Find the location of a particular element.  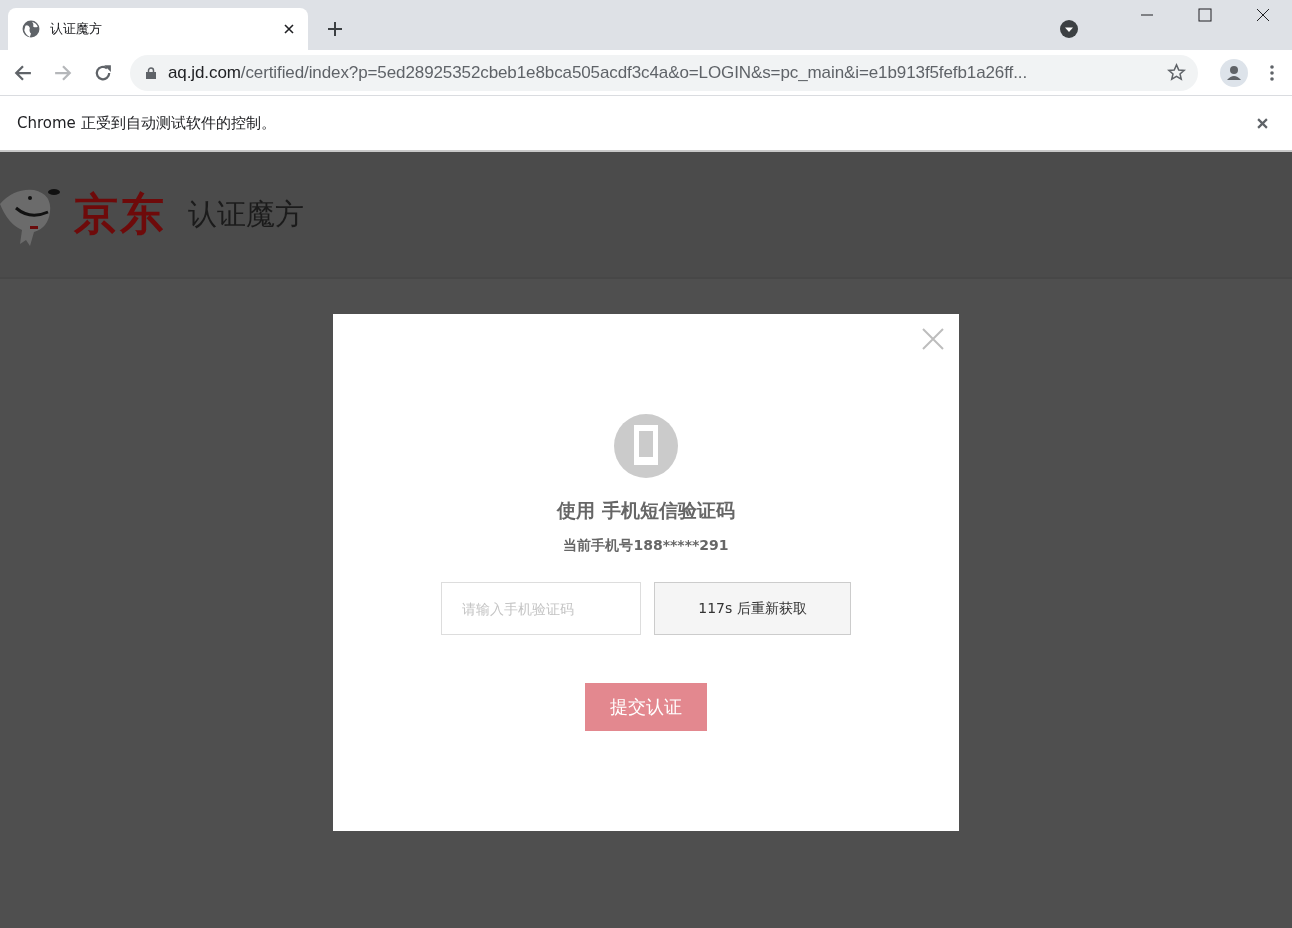

resend-button: 117s 后重新获取 is located at coordinates (752, 608).